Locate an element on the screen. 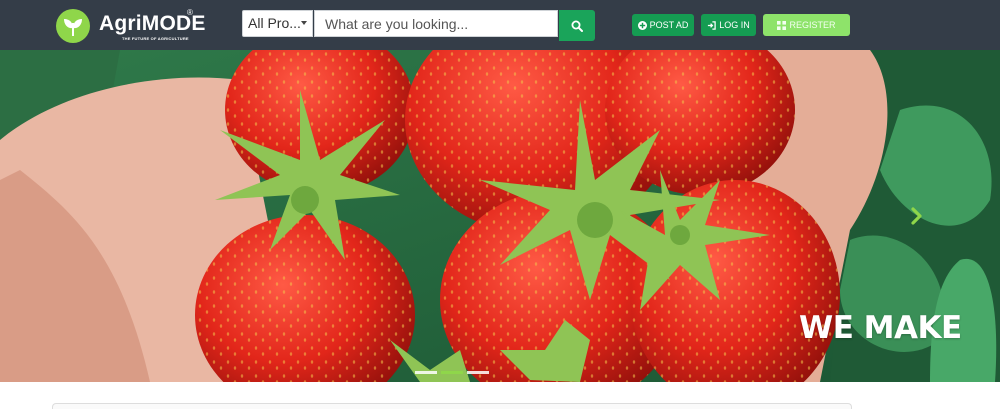 Image resolution: width=1000 pixels, height=409 pixels. brand-tagline: THE FUTURE OF AGRICULTURE is located at coordinates (155, 38).